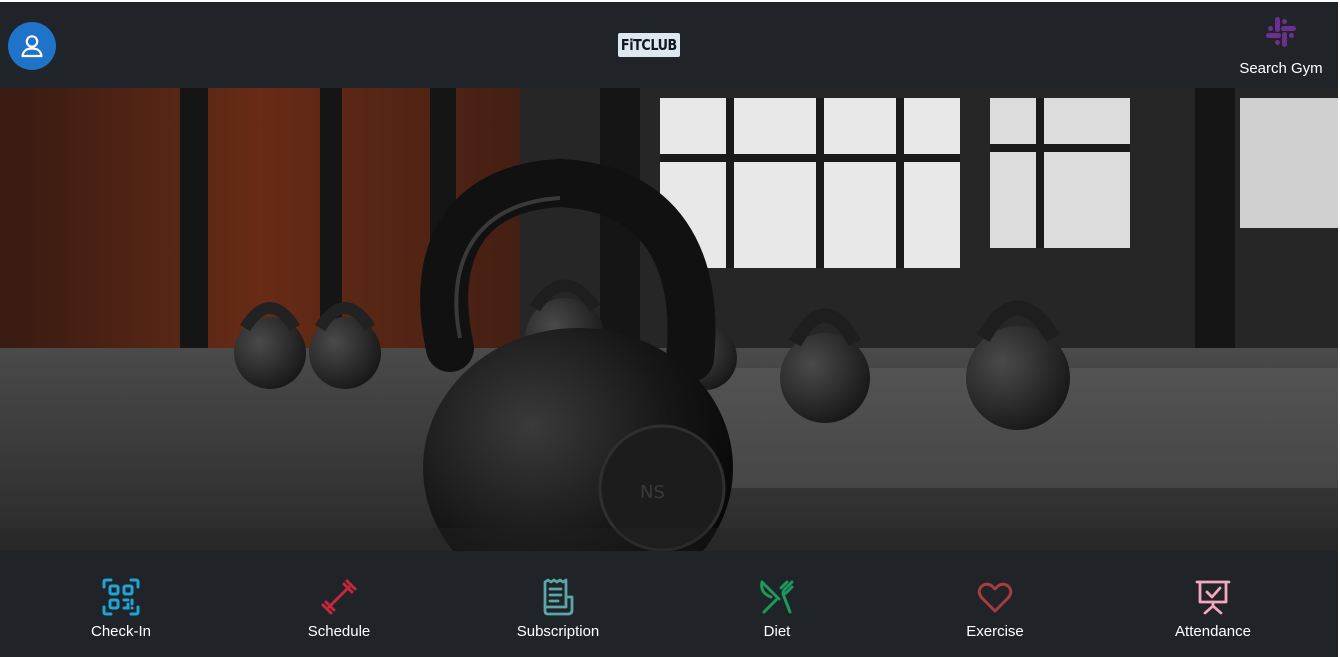  What do you see at coordinates (1281, 32) in the screenshot?
I see `slack-hash-icon` at bounding box center [1281, 32].